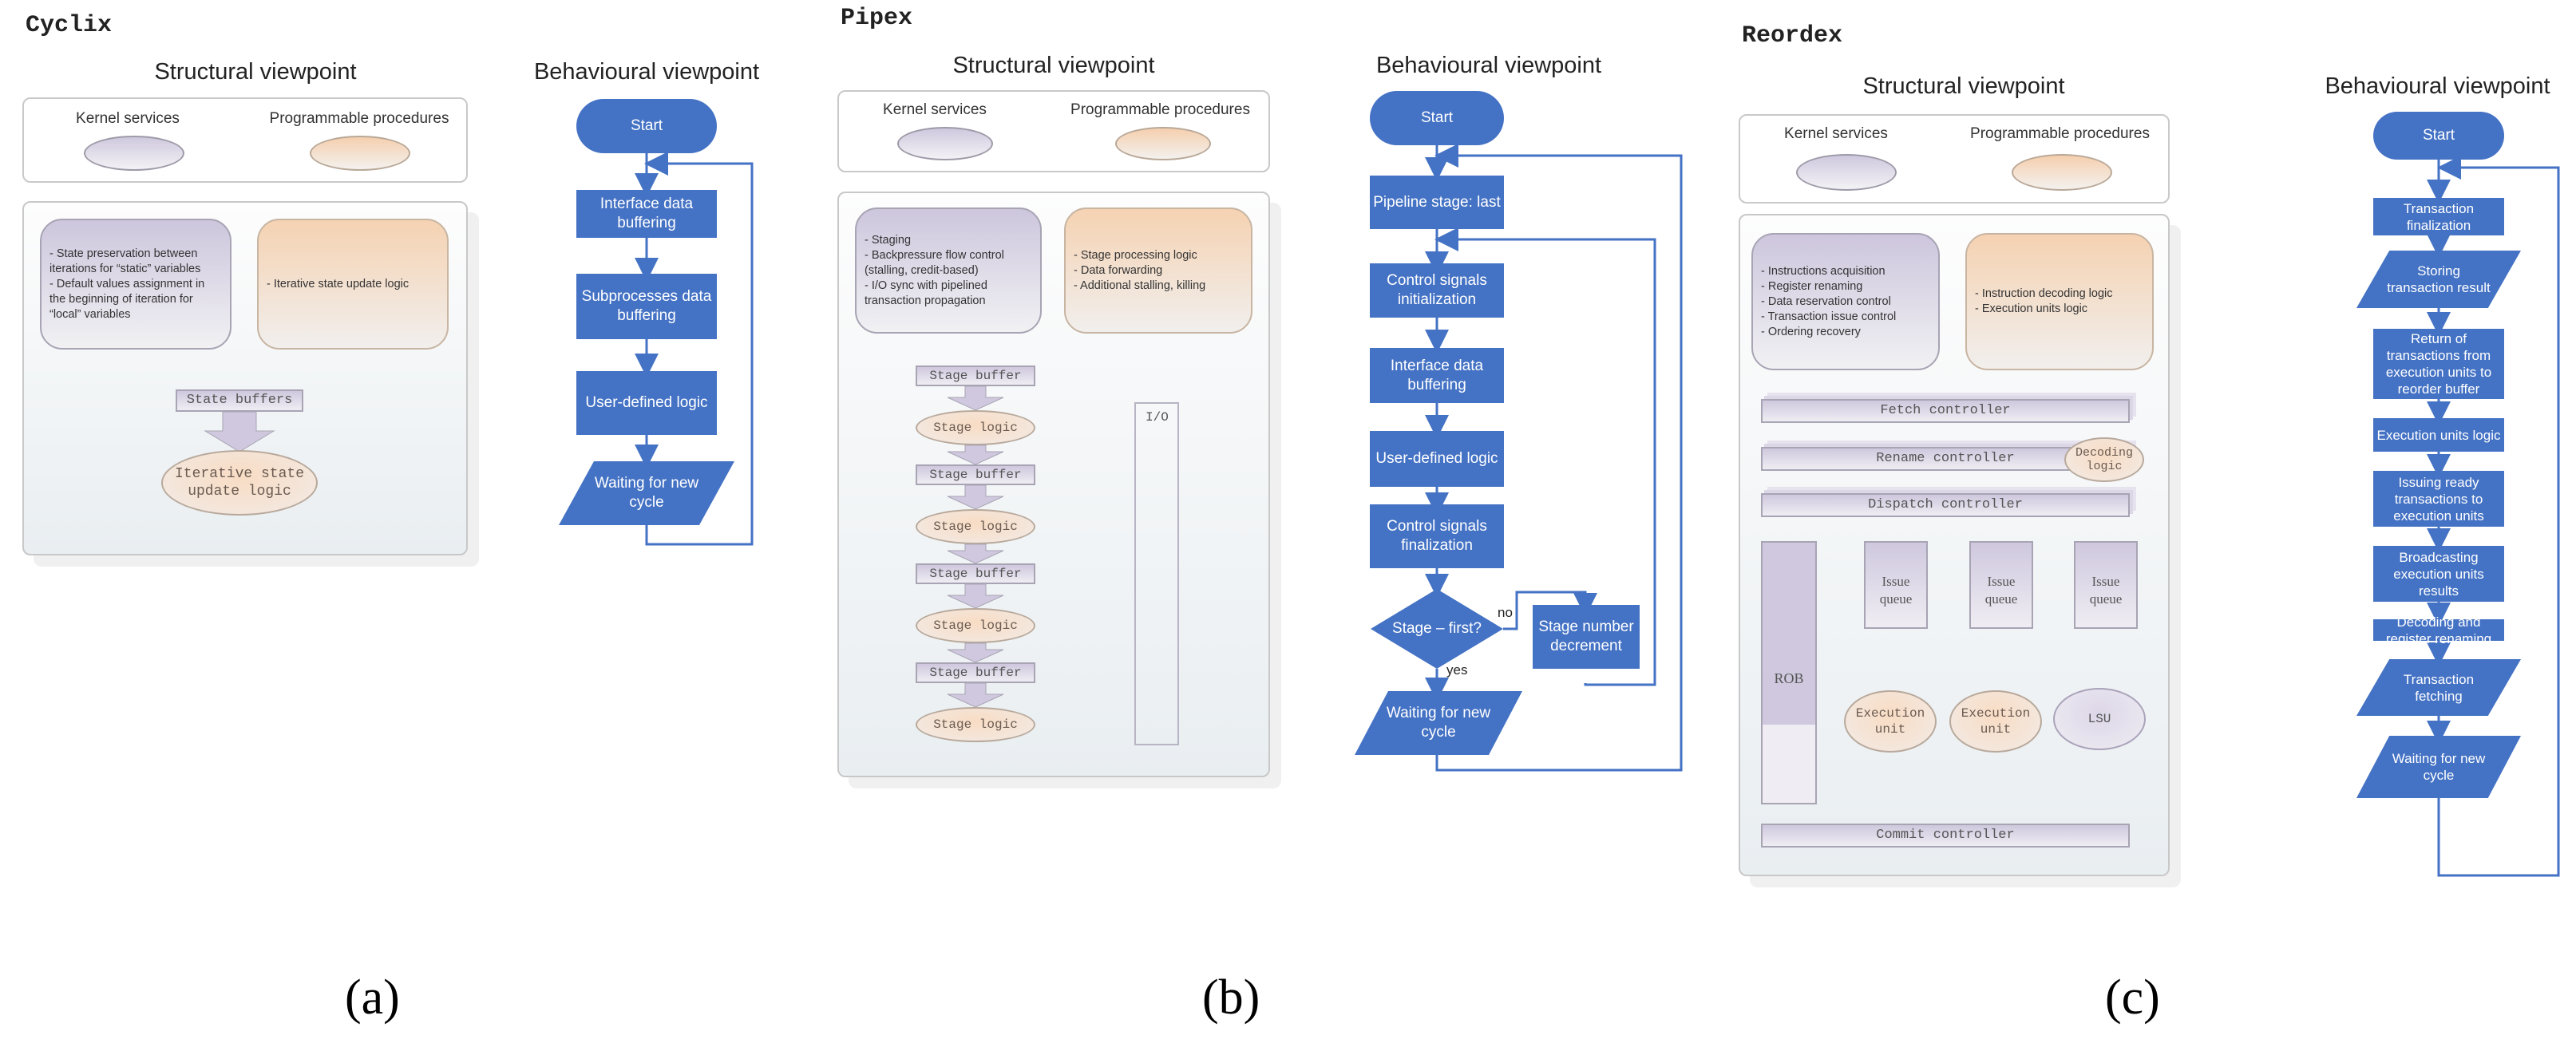 Image resolution: width=2576 pixels, height=1059 pixels. Describe the element at coordinates (1946, 836) in the screenshot. I see `commit-controller: Commit controller` at that location.